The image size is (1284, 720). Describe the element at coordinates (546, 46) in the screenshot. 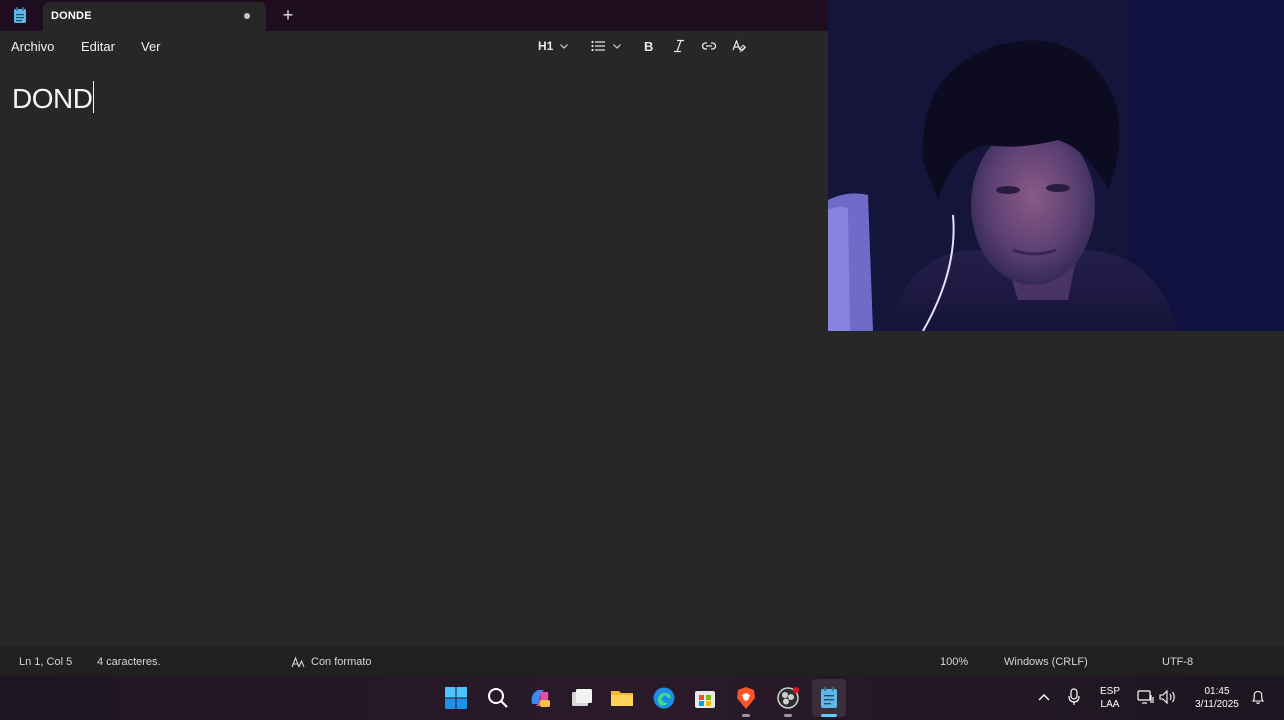

I see `heading-label: H1` at that location.